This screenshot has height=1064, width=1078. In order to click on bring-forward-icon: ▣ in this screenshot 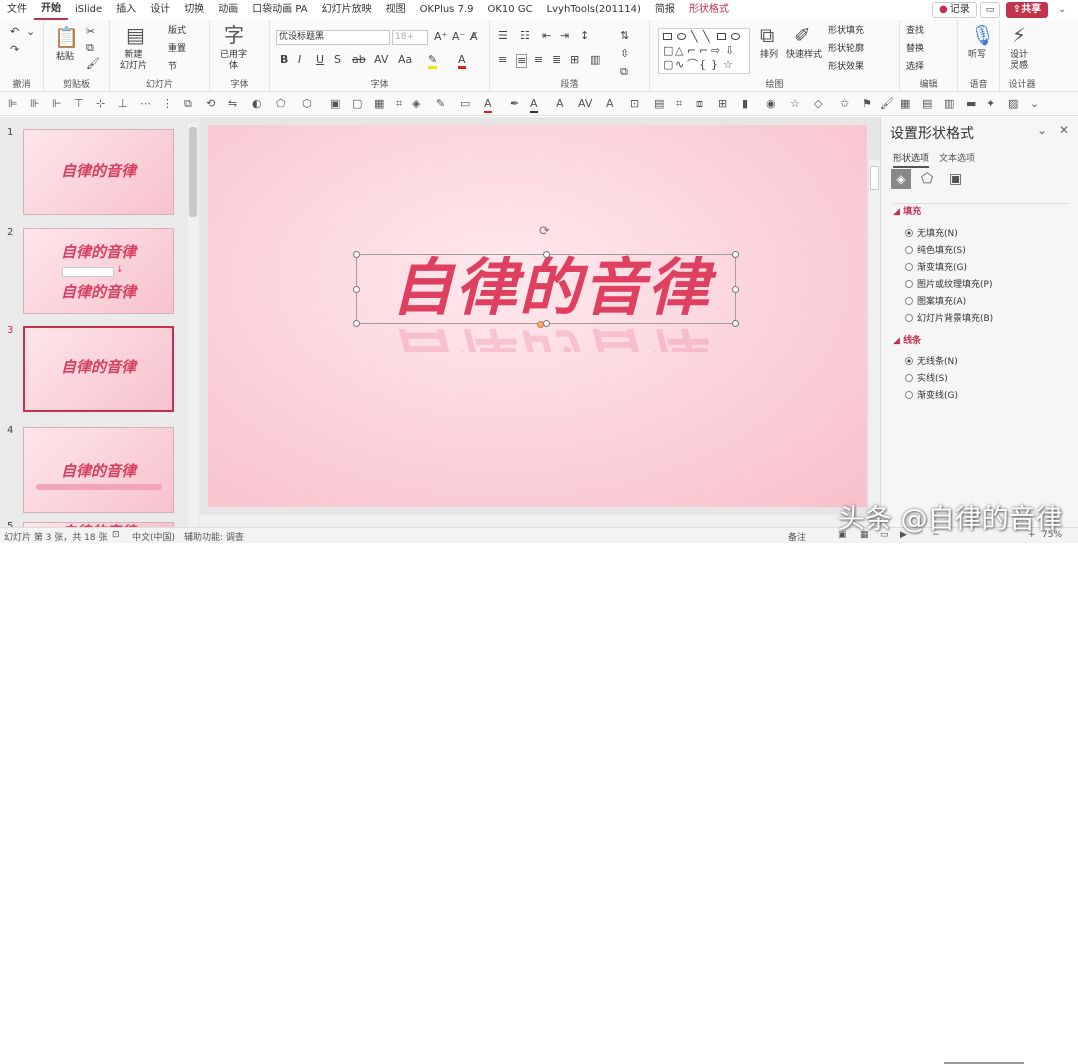, I will do `click(335, 104)`.